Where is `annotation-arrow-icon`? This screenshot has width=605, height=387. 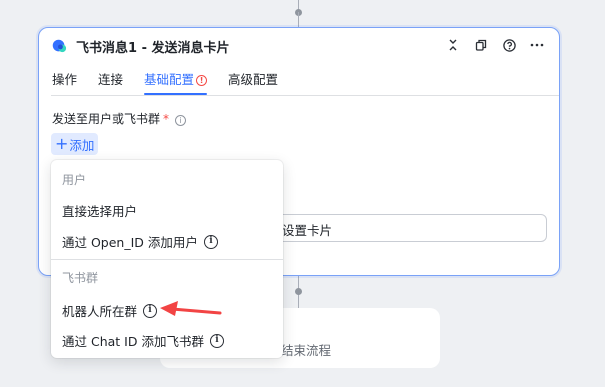 annotation-arrow-icon is located at coordinates (191, 308).